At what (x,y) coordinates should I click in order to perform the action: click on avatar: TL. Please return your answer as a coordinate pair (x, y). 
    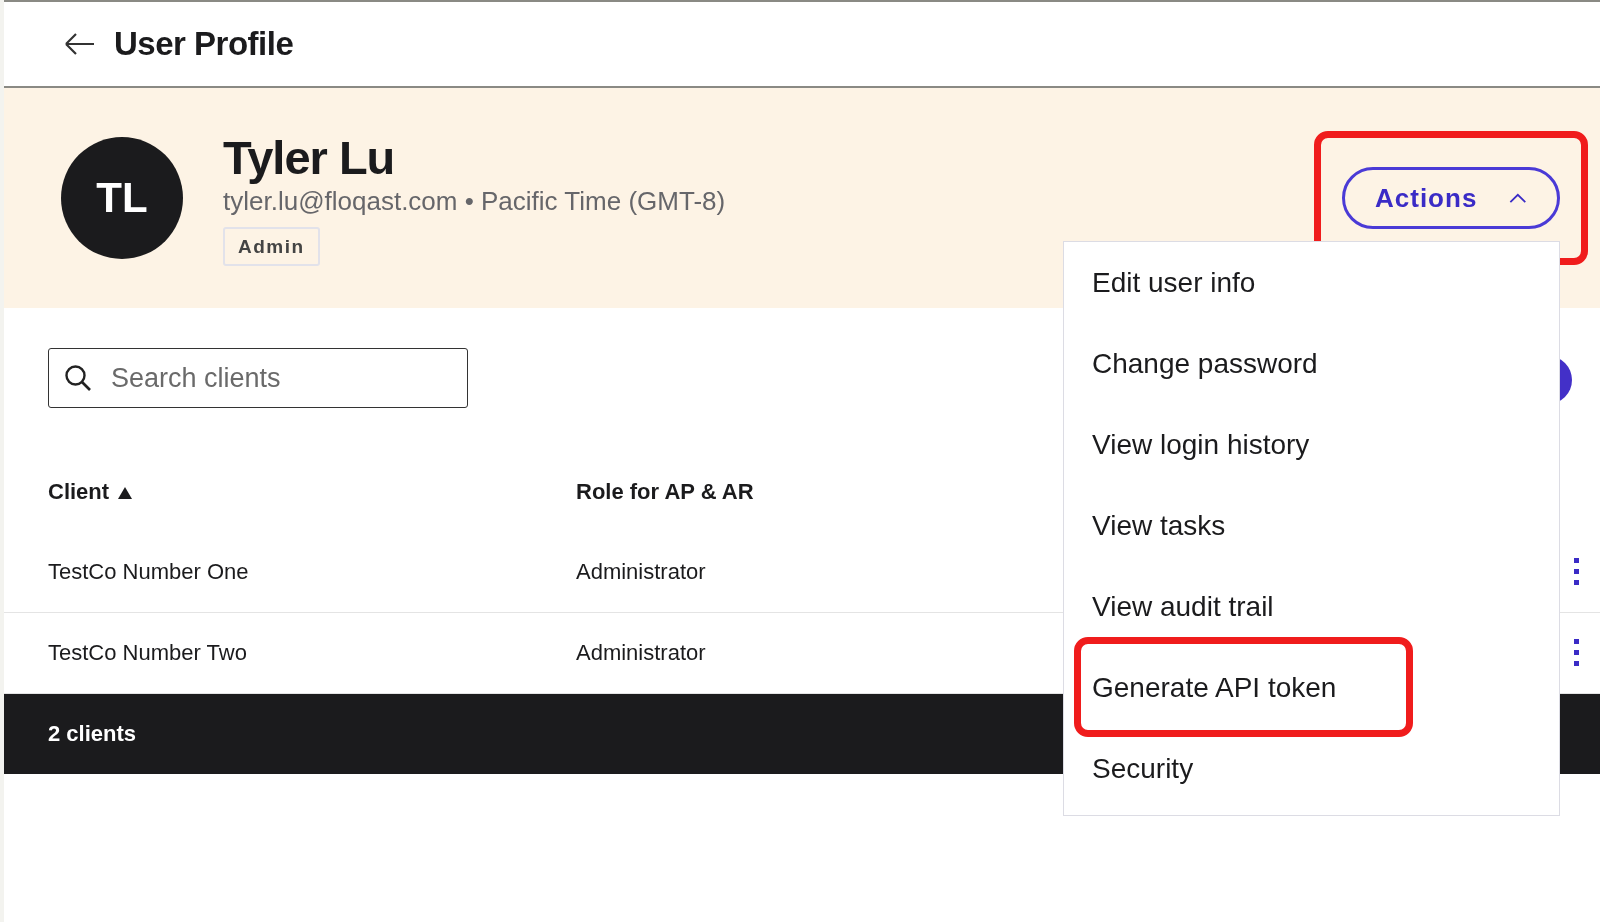
    Looking at the image, I should click on (122, 198).